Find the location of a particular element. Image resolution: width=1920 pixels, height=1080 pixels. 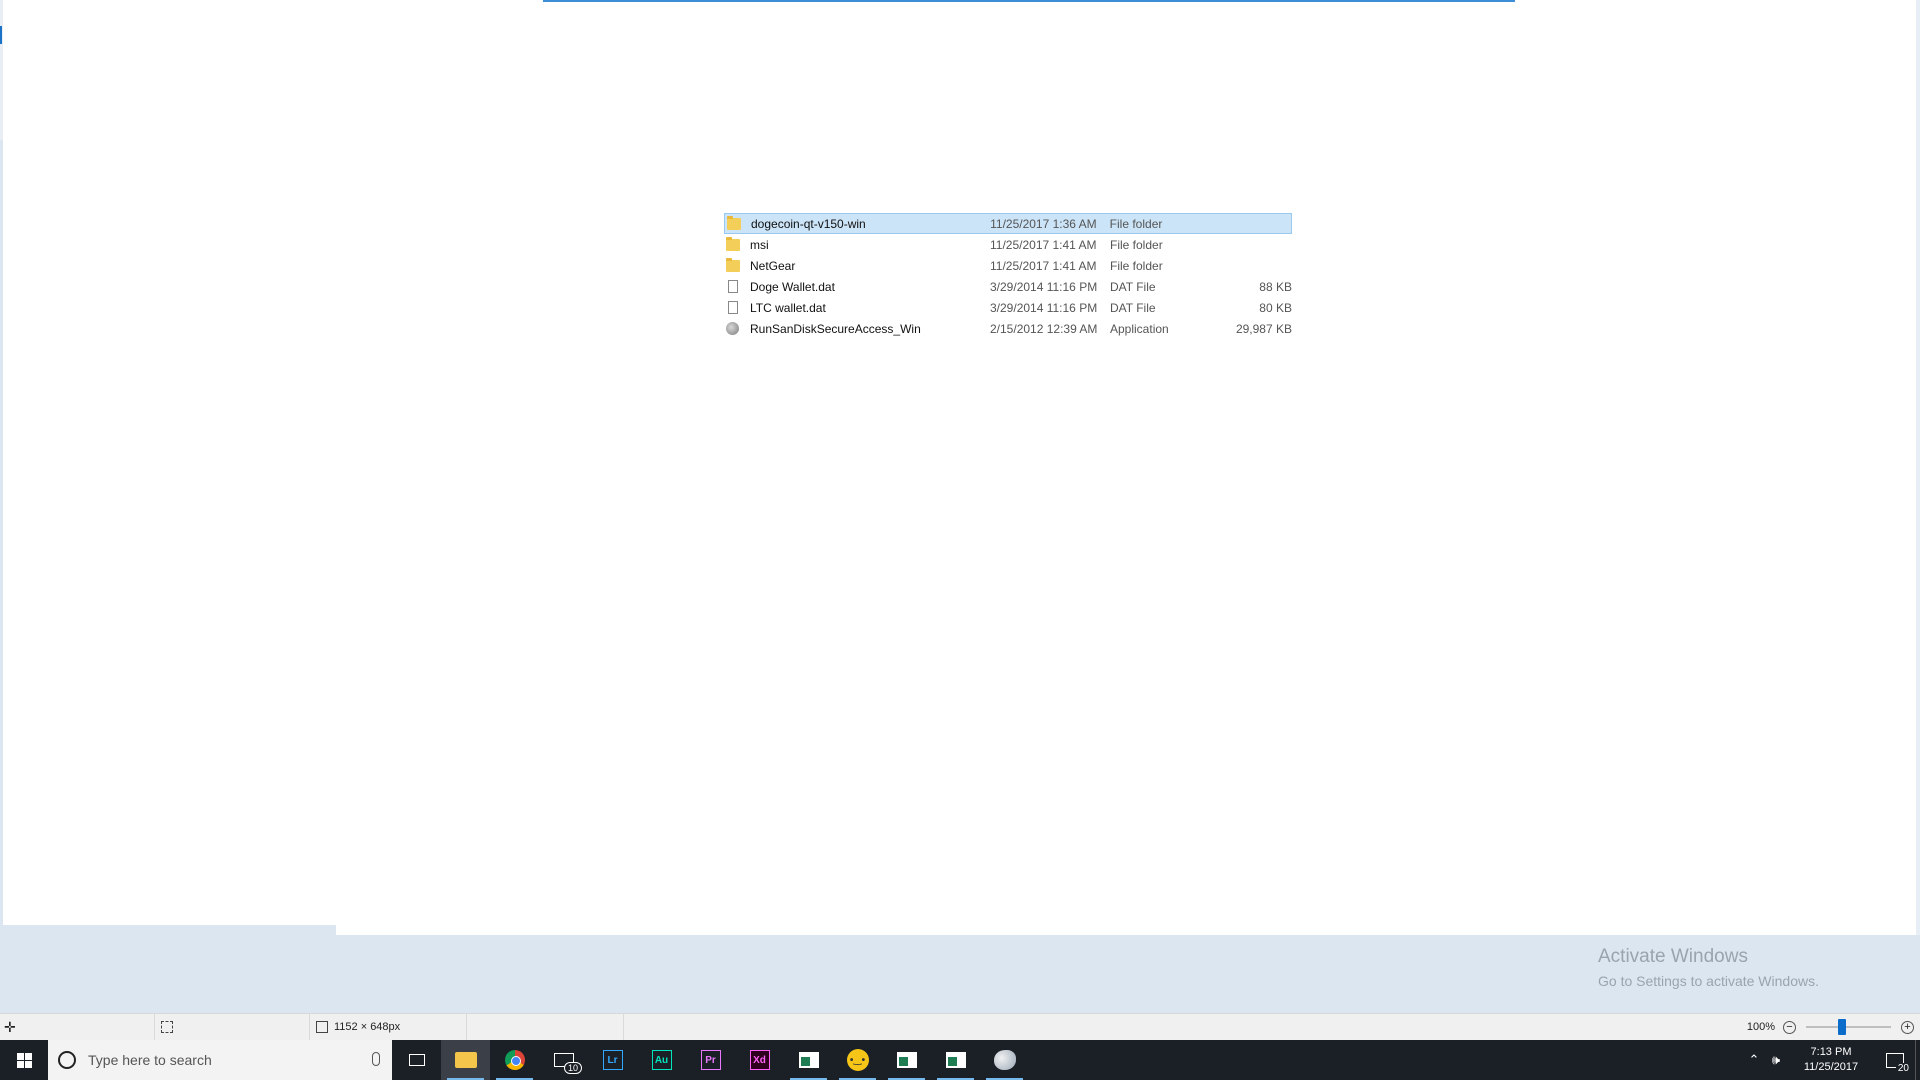

mail-badge: 10 is located at coordinates (572, 1068).